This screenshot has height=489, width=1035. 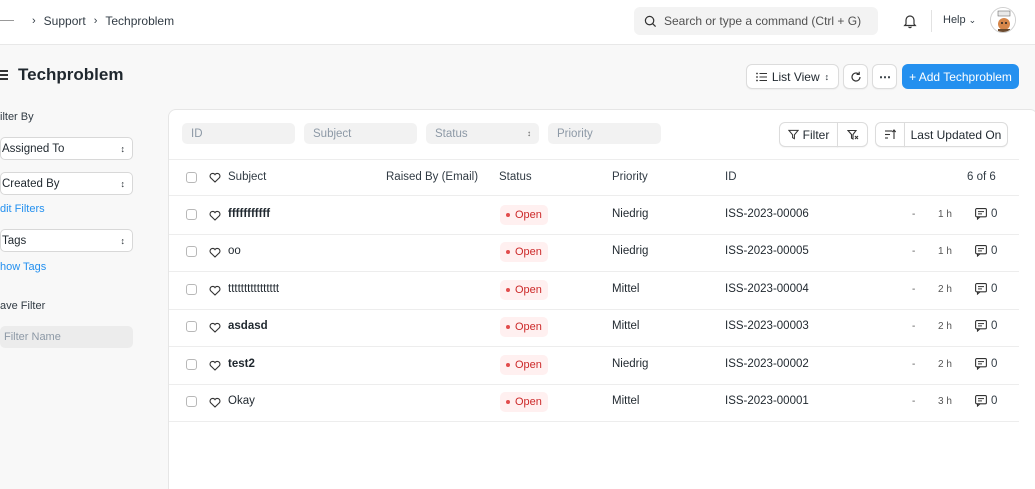 I want to click on sort-by-selector: Last Updated On, so click(x=956, y=134).